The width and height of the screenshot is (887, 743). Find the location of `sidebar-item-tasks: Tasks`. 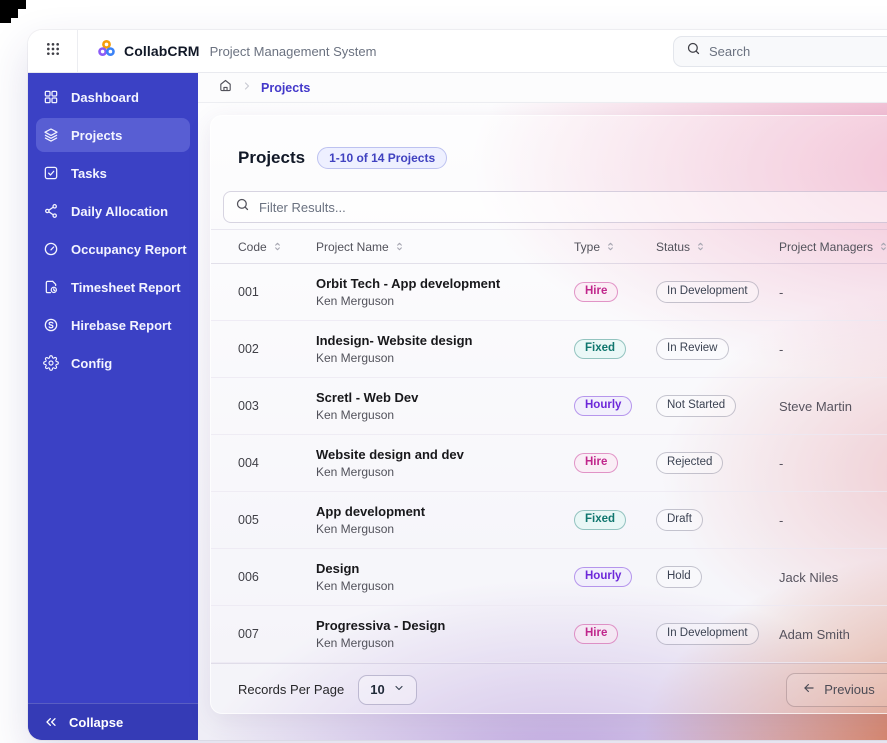

sidebar-item-tasks: Tasks is located at coordinates (113, 173).